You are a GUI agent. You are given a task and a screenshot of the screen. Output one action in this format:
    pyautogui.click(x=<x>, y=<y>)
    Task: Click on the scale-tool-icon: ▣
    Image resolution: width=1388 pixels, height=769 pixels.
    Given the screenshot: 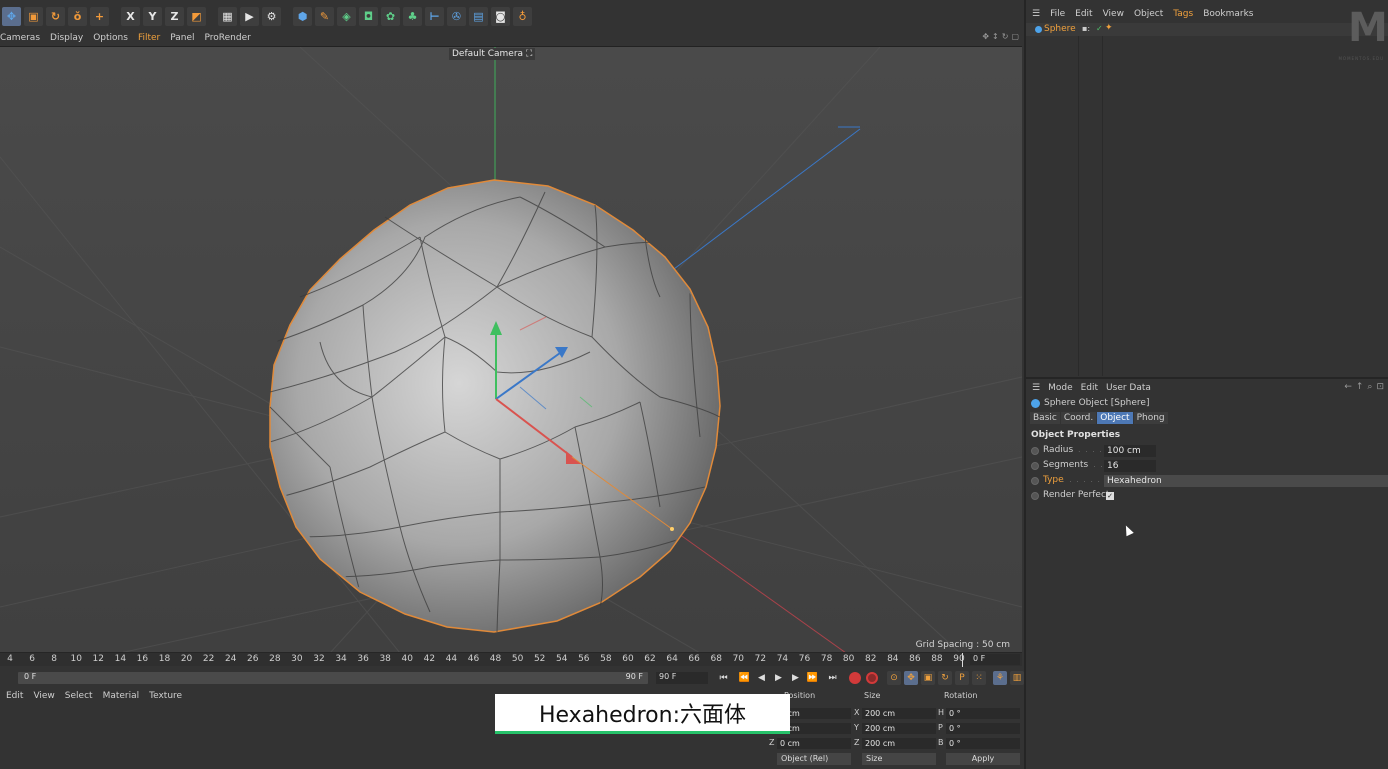 What is the action you would take?
    pyautogui.click(x=33, y=16)
    